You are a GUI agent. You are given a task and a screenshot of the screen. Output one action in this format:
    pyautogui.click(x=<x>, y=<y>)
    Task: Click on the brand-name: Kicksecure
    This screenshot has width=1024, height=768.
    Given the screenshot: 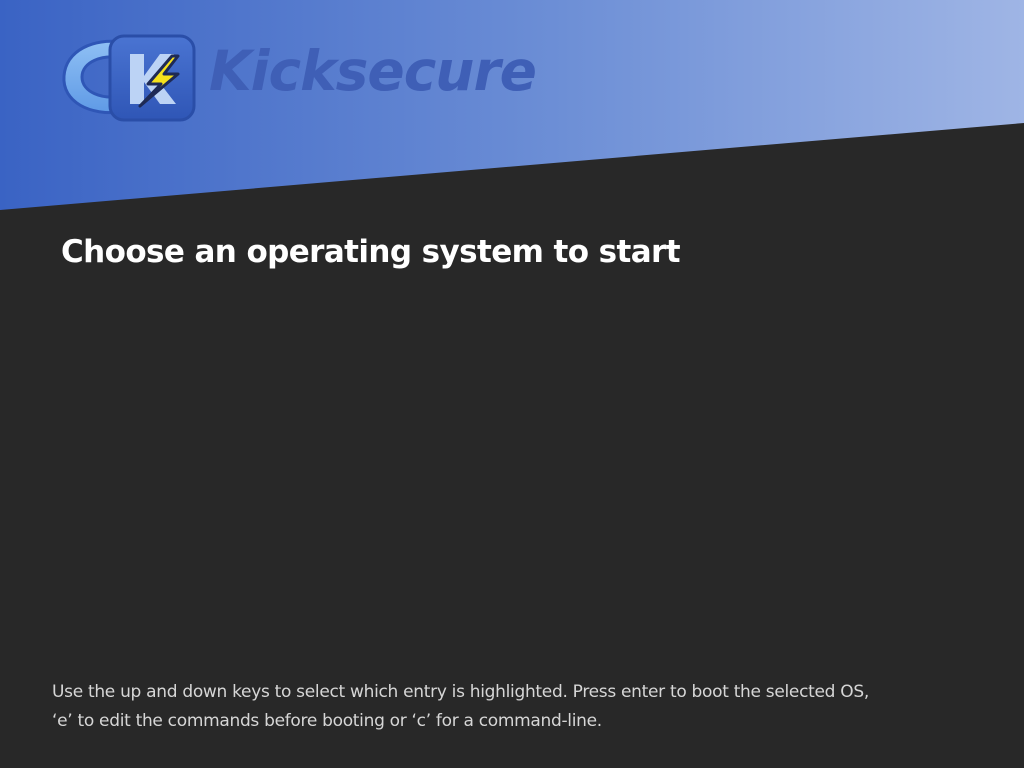 What is the action you would take?
    pyautogui.click(x=373, y=71)
    